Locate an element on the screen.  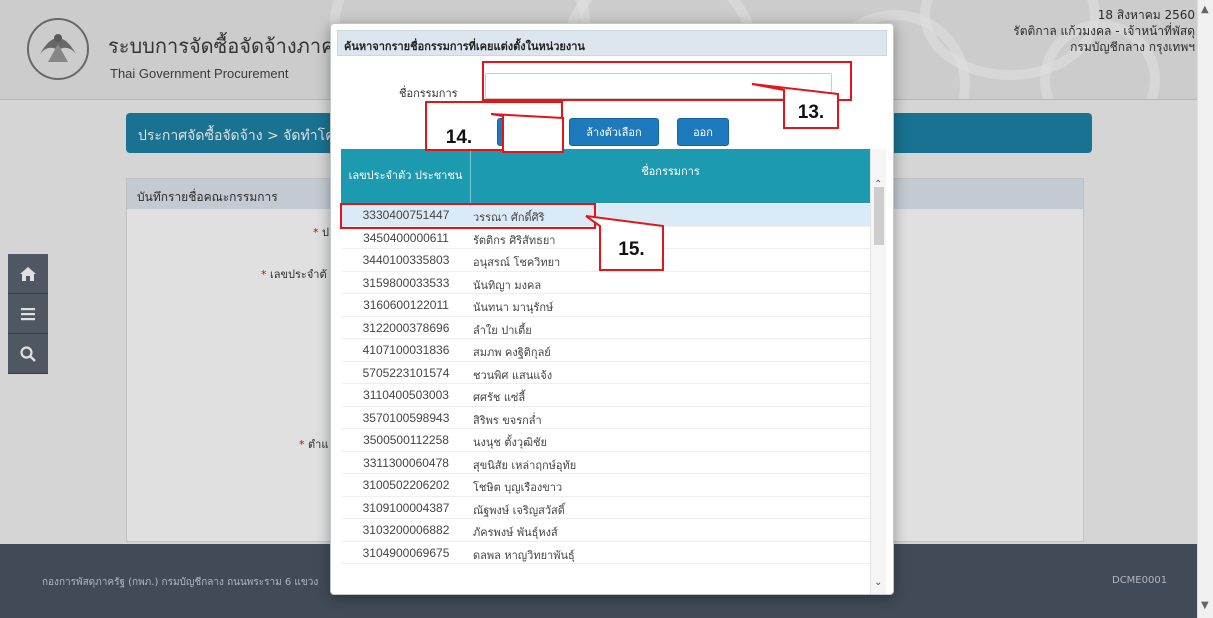
committee-name-label: ชื่อกรรมการ is located at coordinates (428, 93).